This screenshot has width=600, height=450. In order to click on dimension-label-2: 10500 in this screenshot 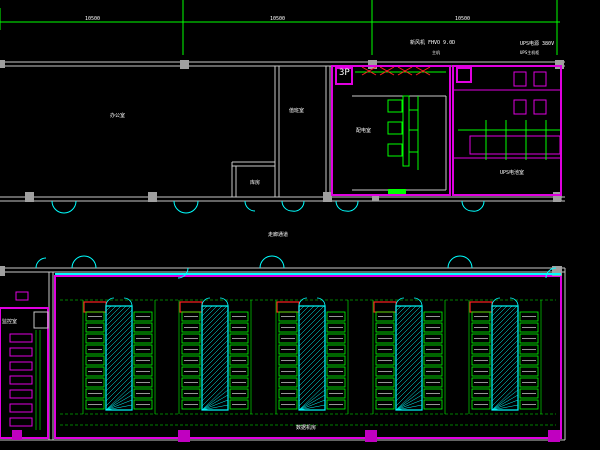, I will do `click(278, 19)`.